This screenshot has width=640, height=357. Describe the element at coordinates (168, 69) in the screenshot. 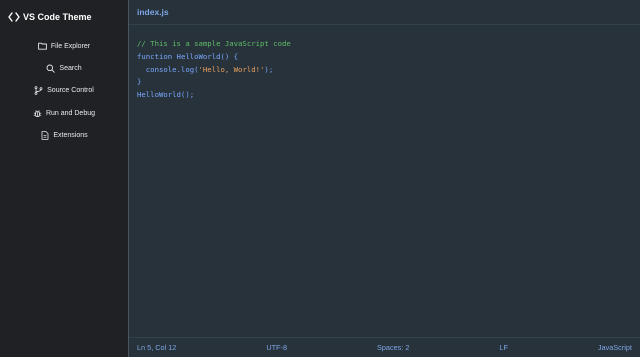

I see `code-token-plain: console.log(` at that location.